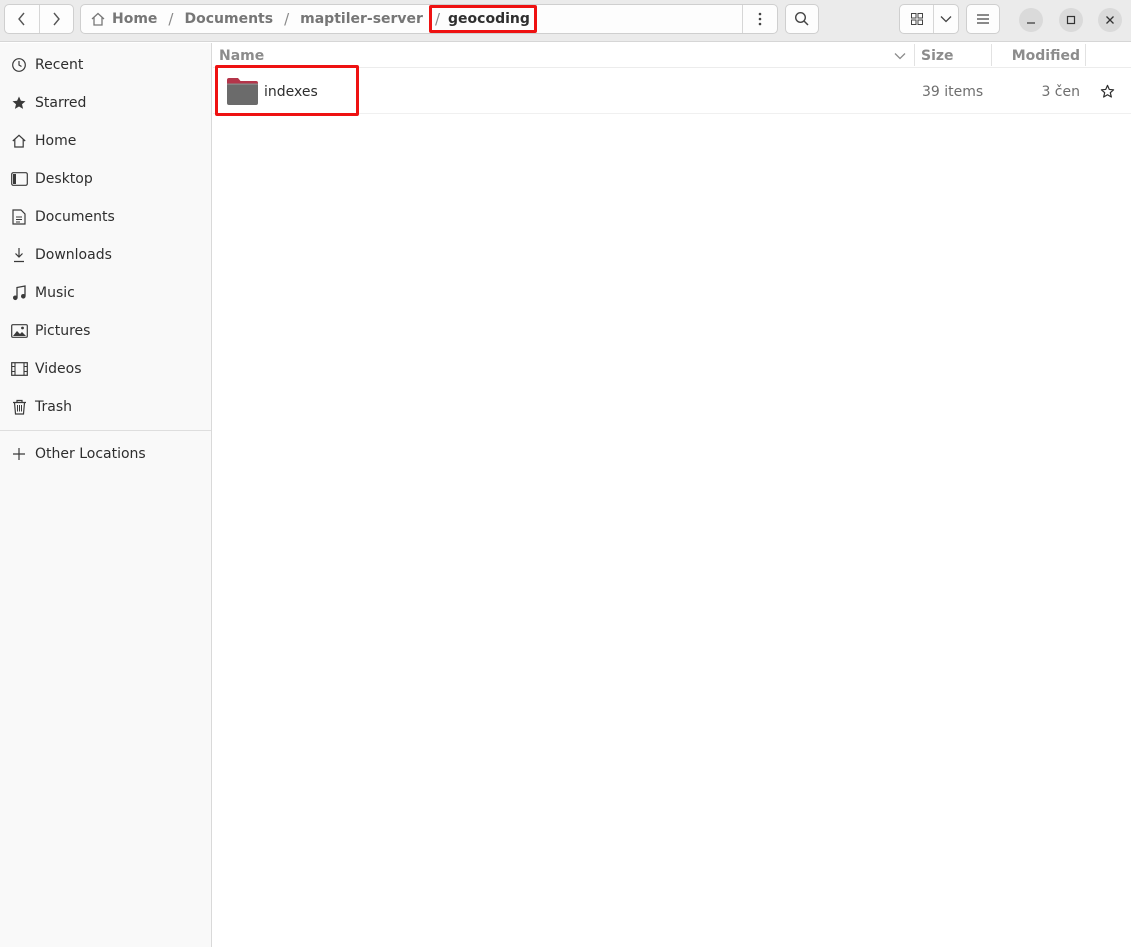 The height and width of the screenshot is (947, 1131). I want to click on breadcrumb-label: Documents, so click(229, 19).